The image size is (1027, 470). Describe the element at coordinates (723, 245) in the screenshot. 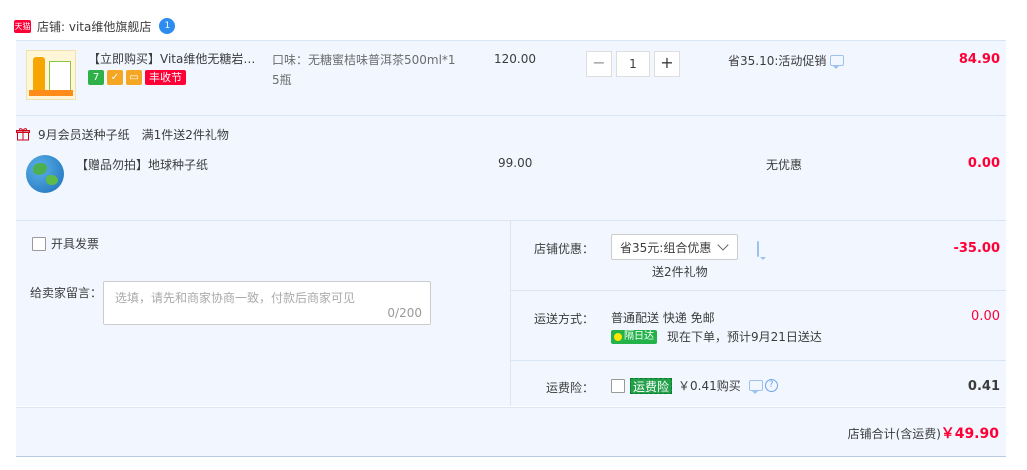

I see `chevron-down-icon` at that location.